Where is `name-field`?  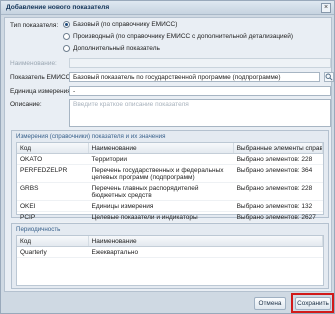 name-field is located at coordinates (200, 63).